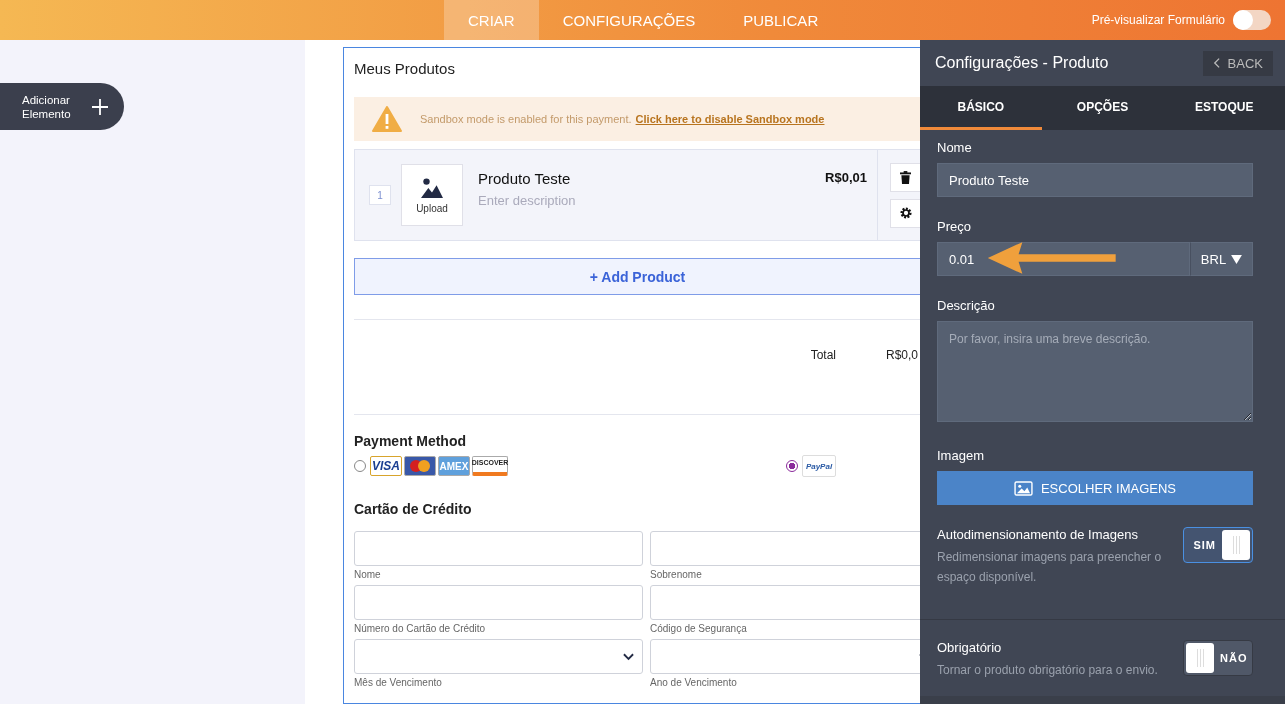 The width and height of the screenshot is (1285, 704). What do you see at coordinates (903, 355) in the screenshot?
I see `total-value: R$0,0` at bounding box center [903, 355].